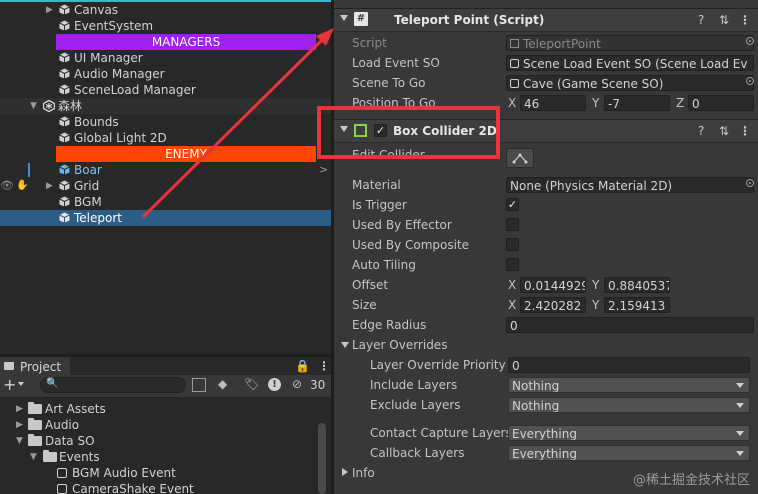 Image resolution: width=758 pixels, height=494 pixels. I want to click on annotation-arrow, so click(237, 123).